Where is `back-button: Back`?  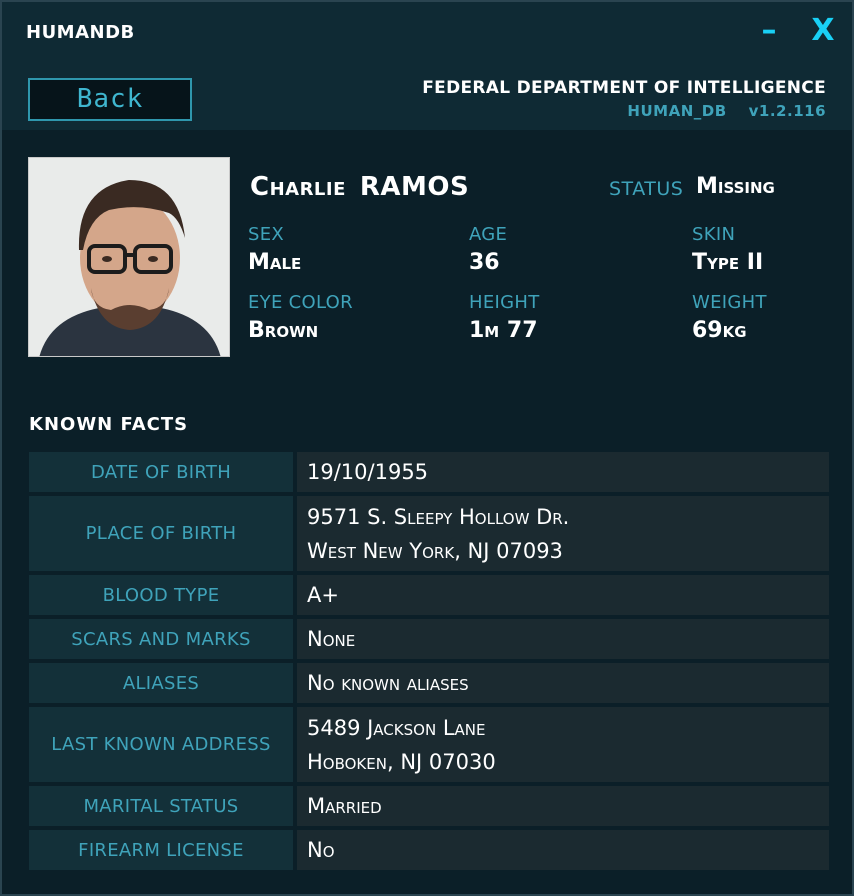 back-button: Back is located at coordinates (110, 99).